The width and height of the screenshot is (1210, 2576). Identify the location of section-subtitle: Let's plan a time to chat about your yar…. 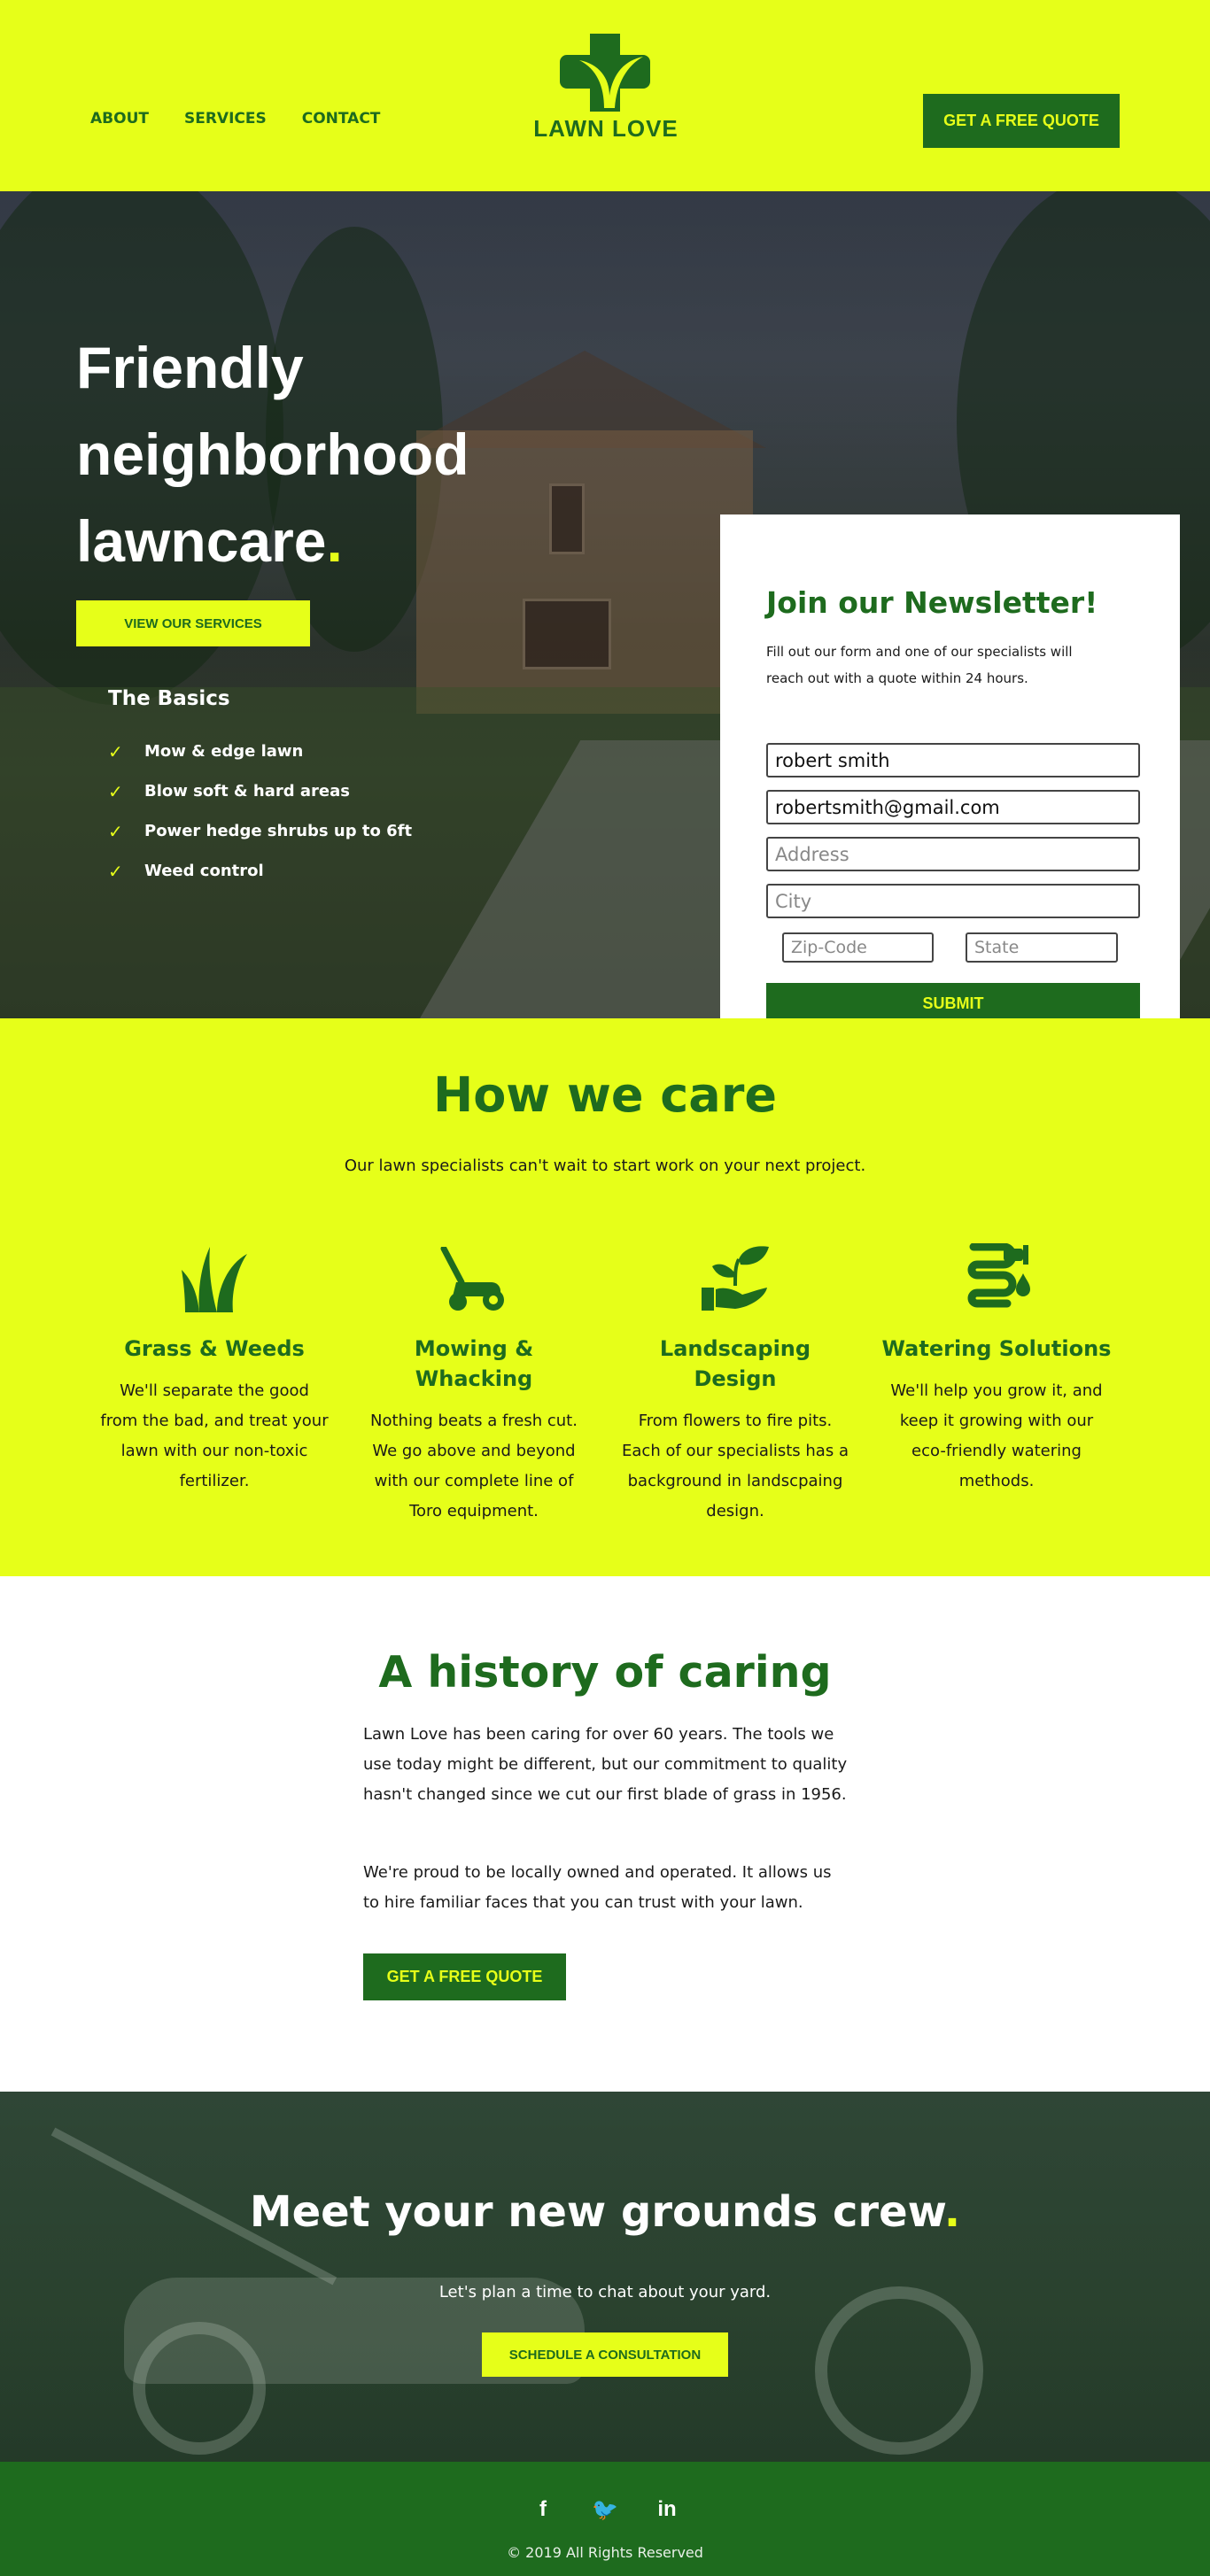
(605, 2292).